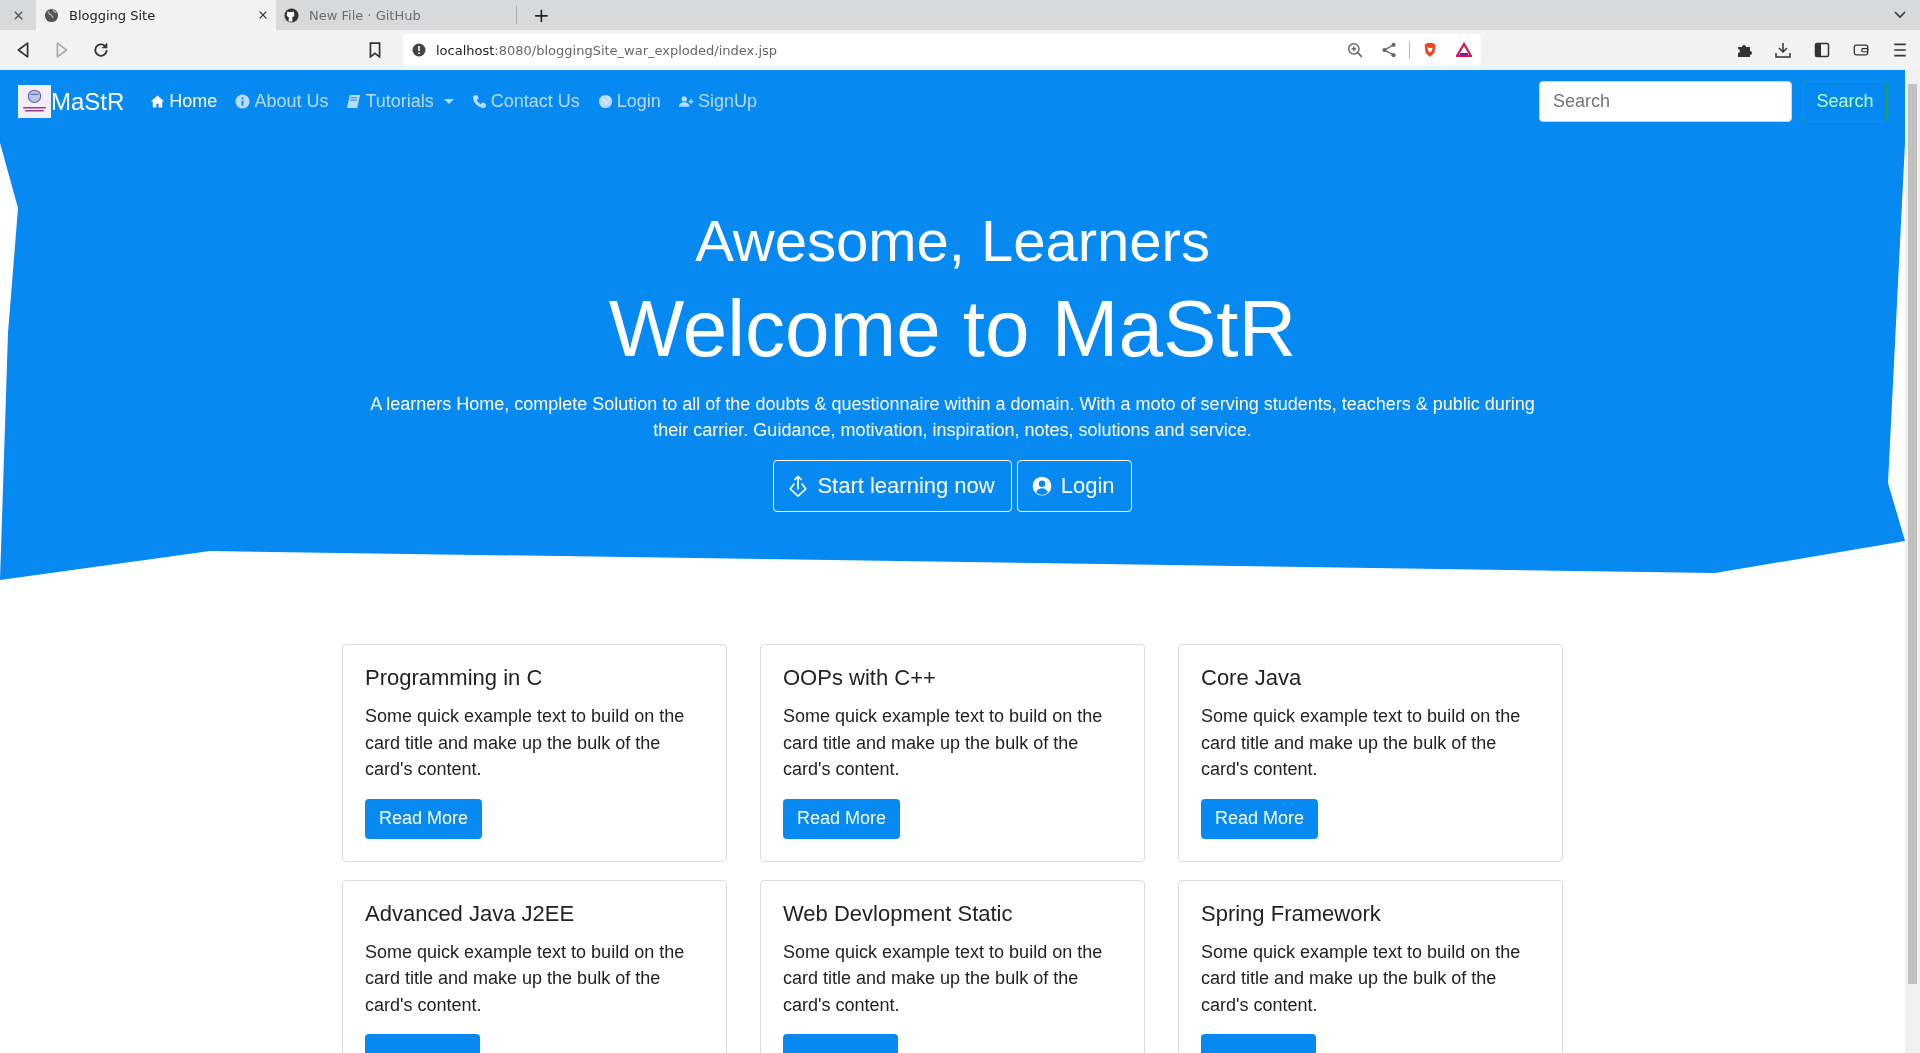 The width and height of the screenshot is (1920, 1053). Describe the element at coordinates (952, 417) in the screenshot. I see `hero-description: A learners Home, complete Solution to all of the doubts & questionnaire within a domain. With a moto of serving students, teachers & public during their carrier. Guidance, motivation, inspiration, notes, solutions and service.` at that location.